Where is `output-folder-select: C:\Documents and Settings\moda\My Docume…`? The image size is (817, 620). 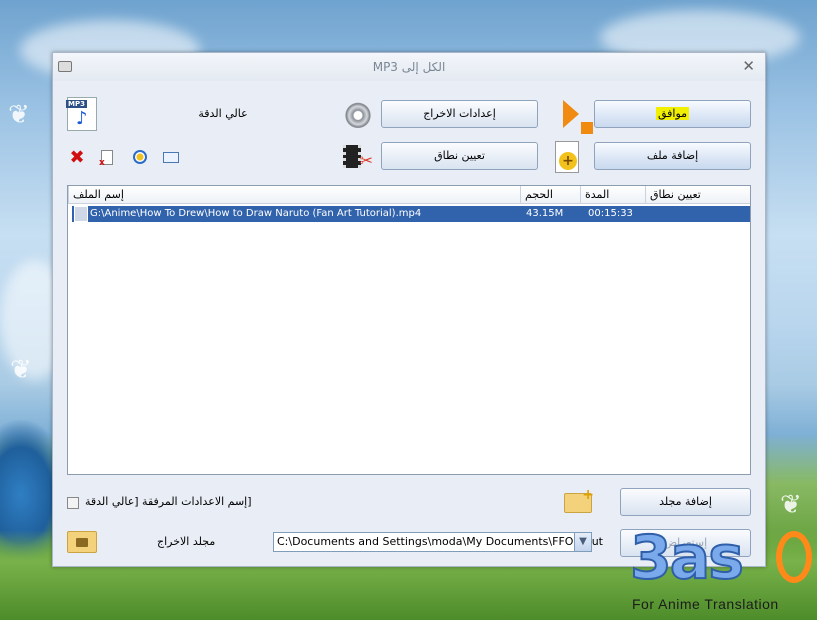 output-folder-select: C:\Documents and Settings\moda\My Docume… is located at coordinates (438, 542).